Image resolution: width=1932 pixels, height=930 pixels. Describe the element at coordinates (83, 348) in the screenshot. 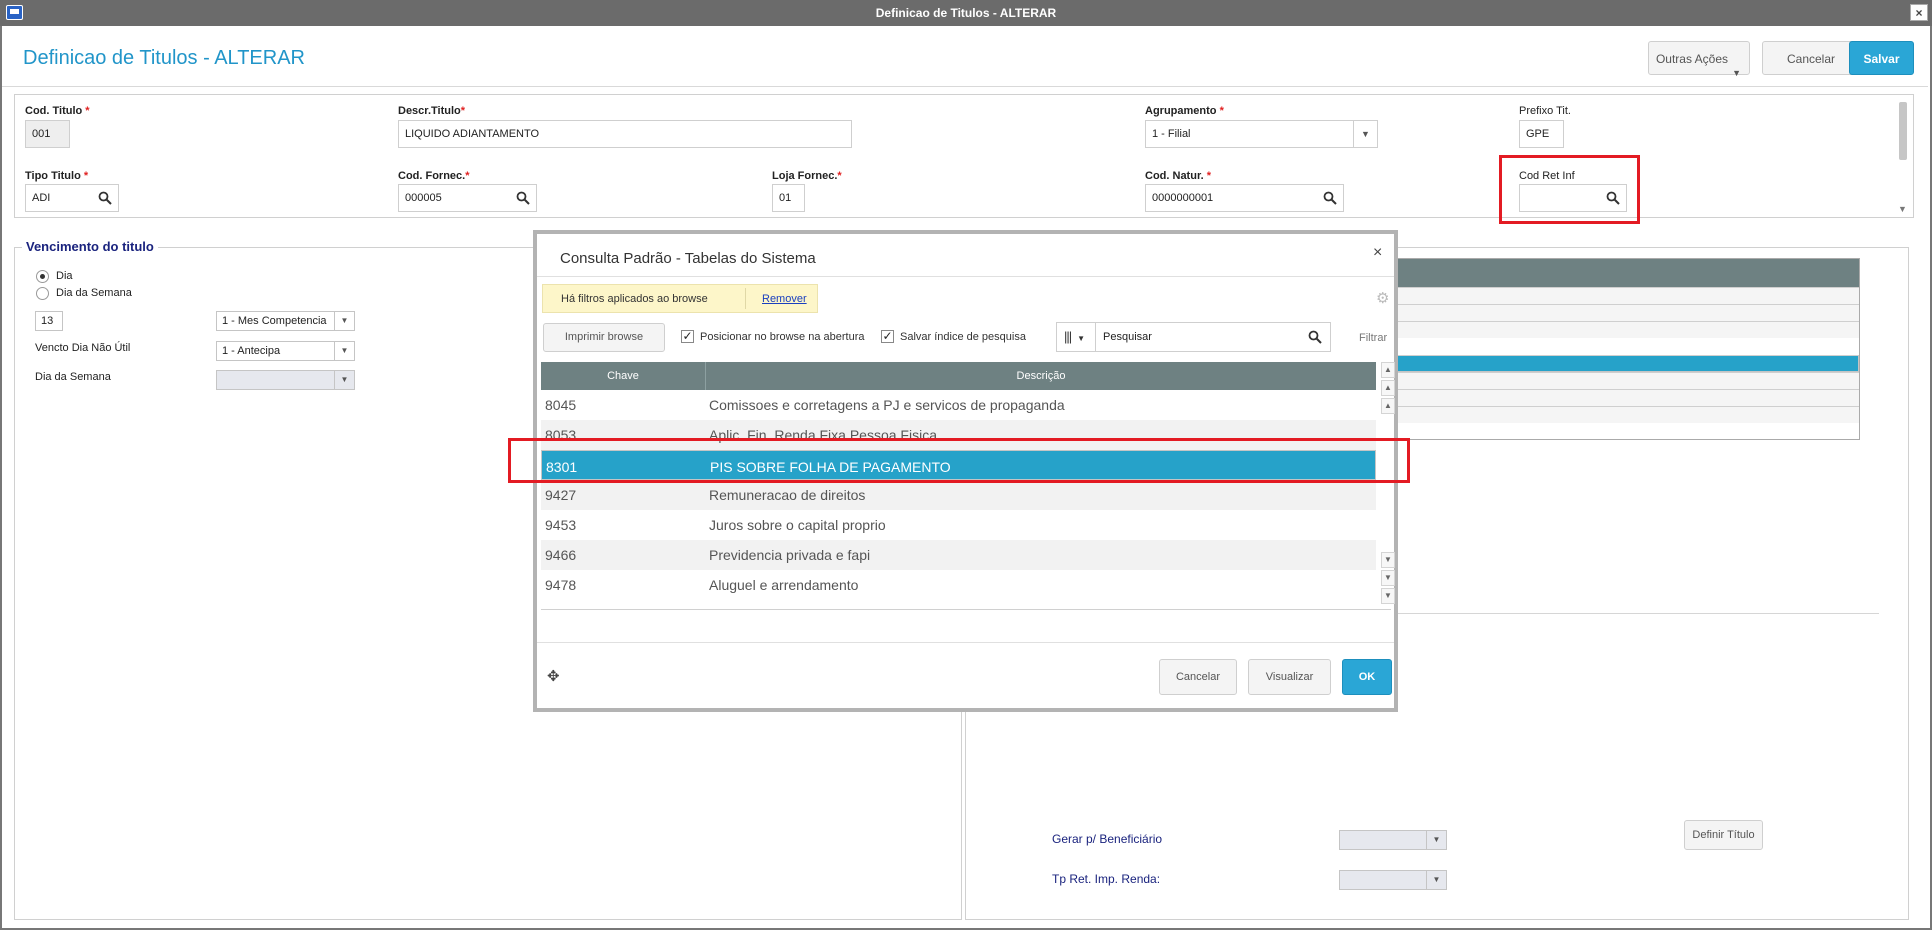

I see `vencto-label: Vencto Dia Não Útil` at that location.